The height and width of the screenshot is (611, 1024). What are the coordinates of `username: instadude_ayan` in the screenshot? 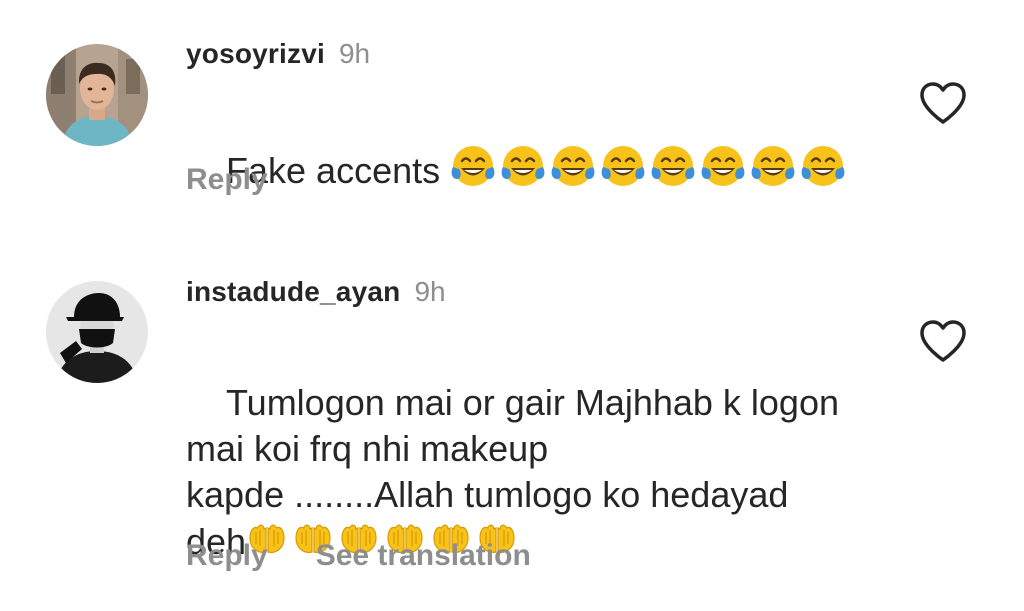 It's located at (293, 292).